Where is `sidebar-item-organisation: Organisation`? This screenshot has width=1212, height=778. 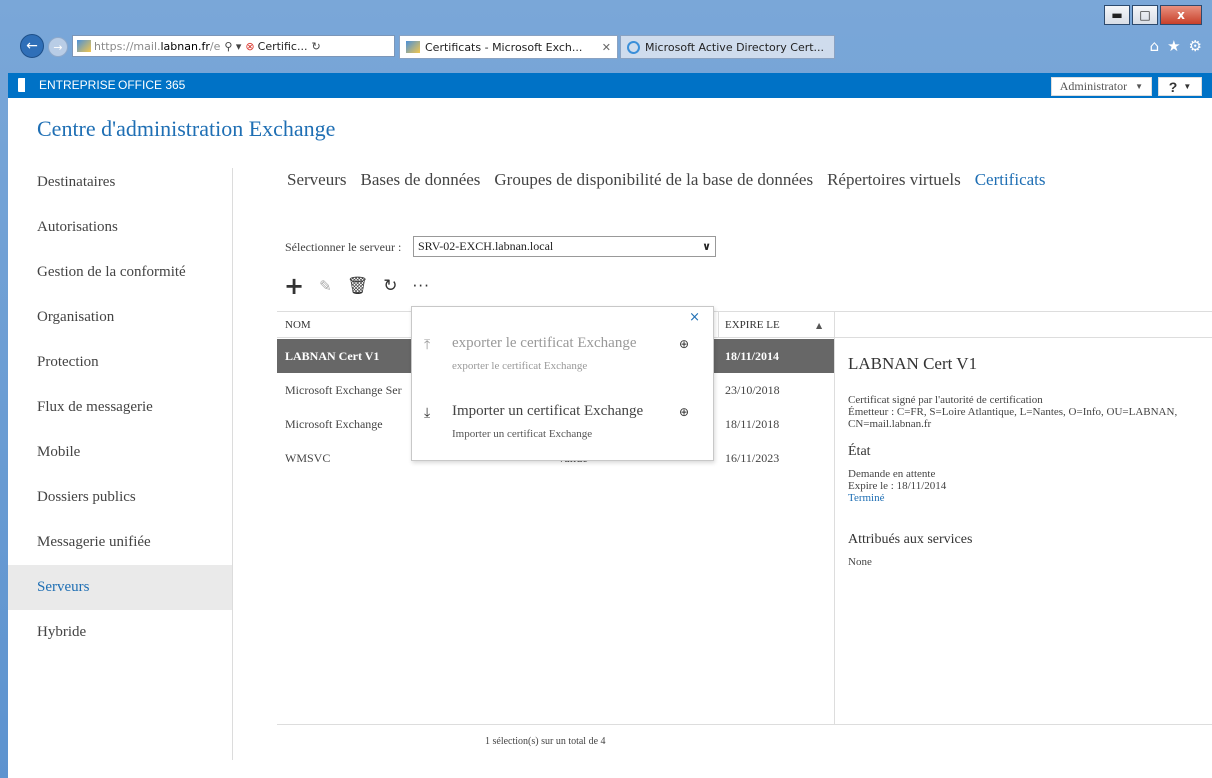 sidebar-item-organisation: Organisation is located at coordinates (120, 317).